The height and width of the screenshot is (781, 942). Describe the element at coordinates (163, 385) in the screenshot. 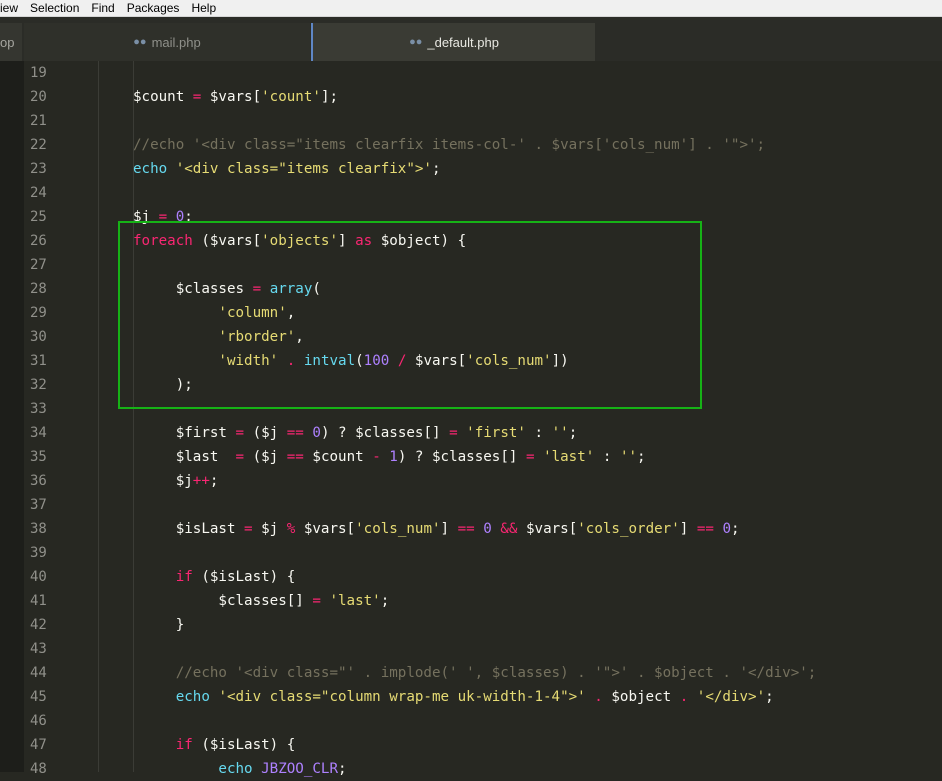

I see `code-text: );` at that location.